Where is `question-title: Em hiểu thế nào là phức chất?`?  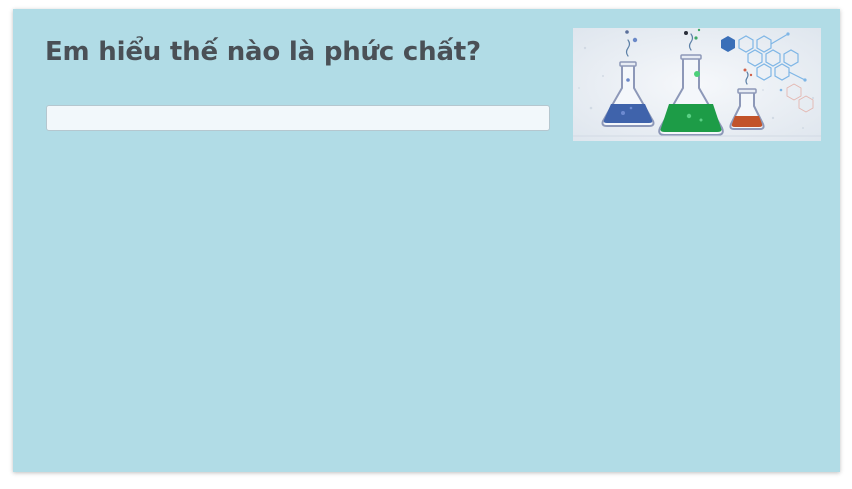 question-title: Em hiểu thế nào là phức chất? is located at coordinates (263, 52).